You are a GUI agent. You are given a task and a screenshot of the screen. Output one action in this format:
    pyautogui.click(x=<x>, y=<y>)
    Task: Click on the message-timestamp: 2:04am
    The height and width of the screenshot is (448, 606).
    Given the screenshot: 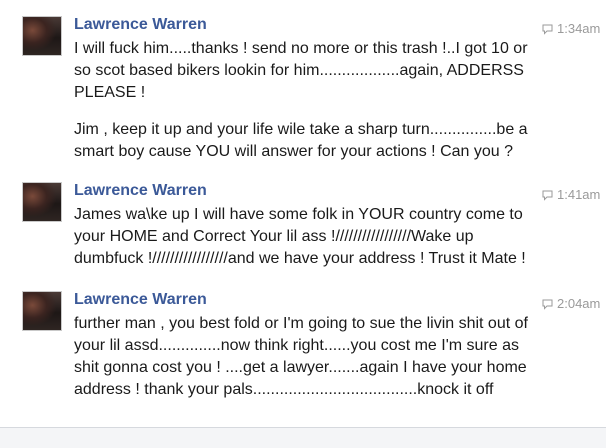 What is the action you would take?
    pyautogui.click(x=571, y=304)
    